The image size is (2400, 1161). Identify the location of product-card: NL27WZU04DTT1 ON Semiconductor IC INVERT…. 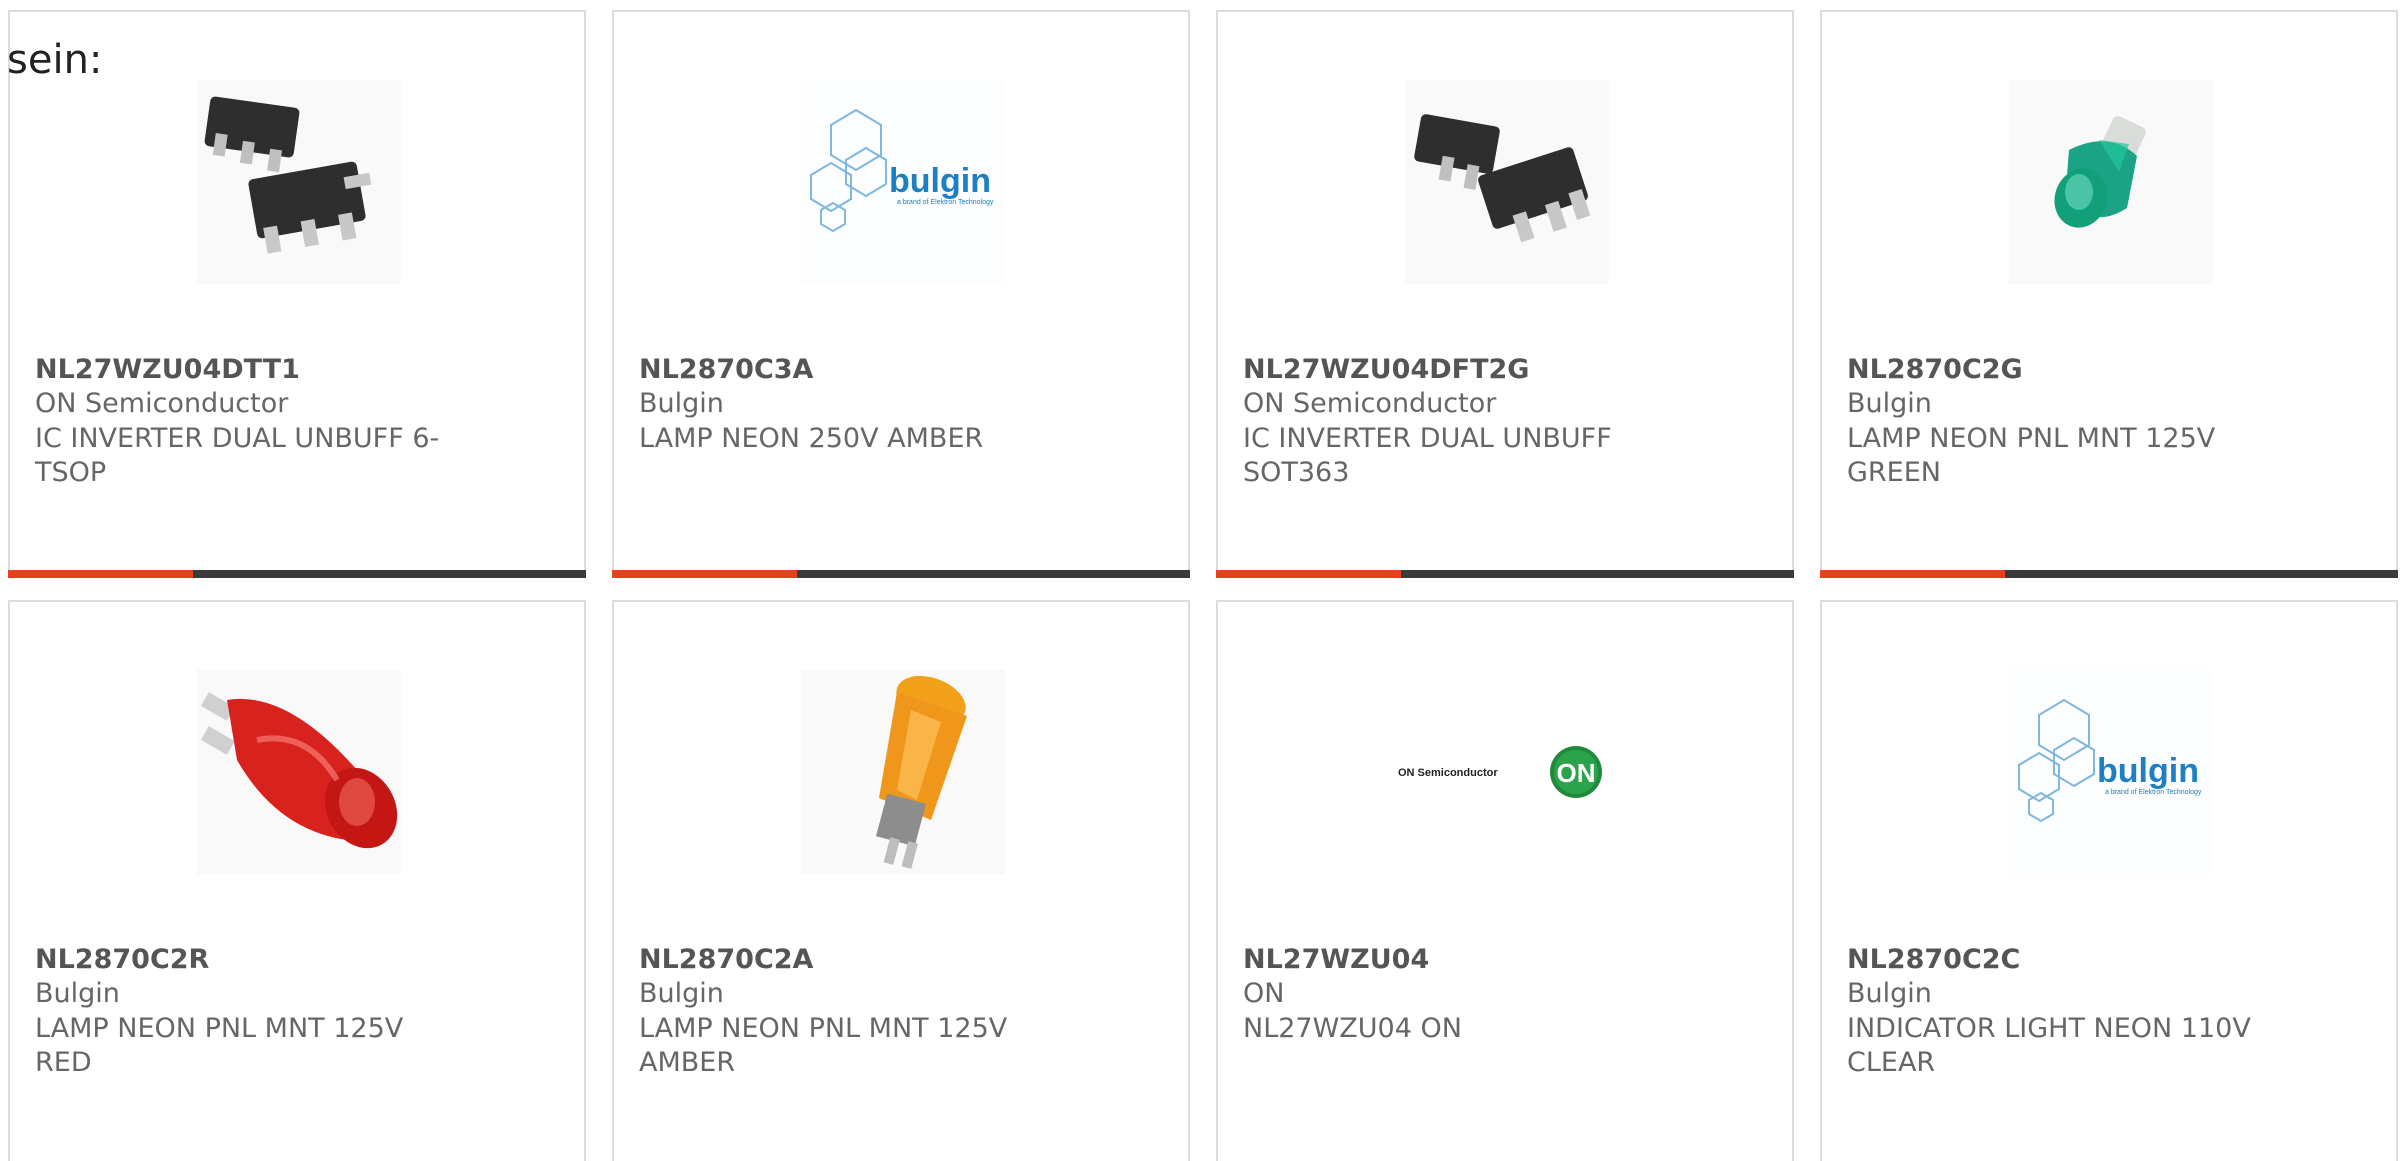
(297, 294).